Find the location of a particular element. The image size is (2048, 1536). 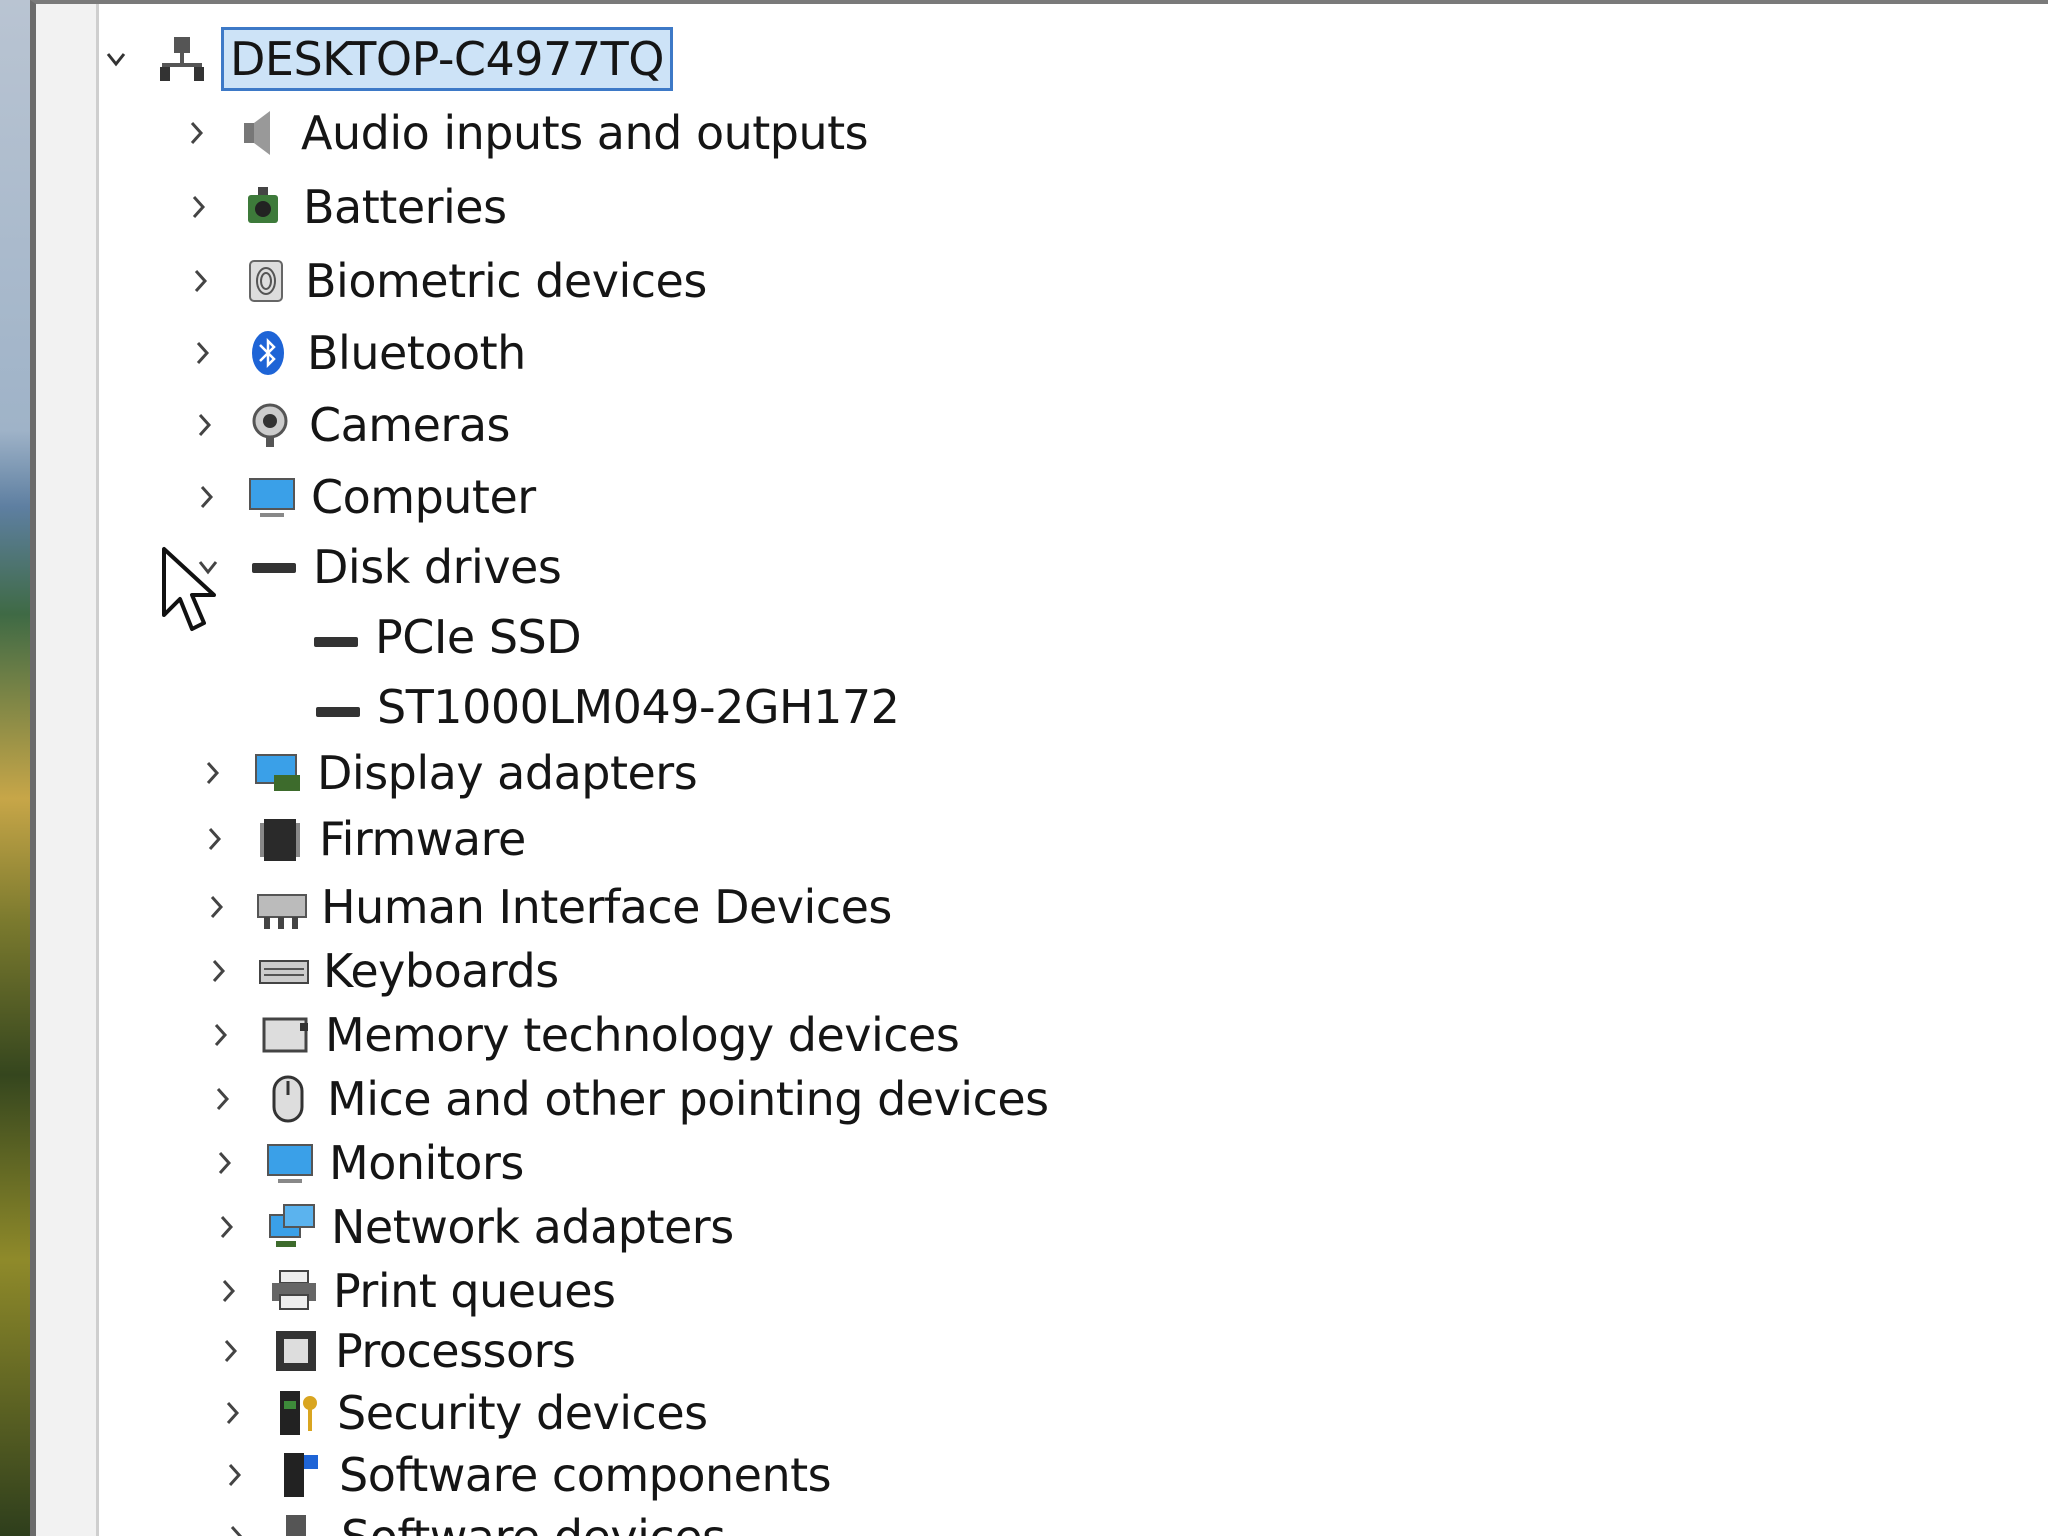

tree-item-biometric: Biometric devices is located at coordinates (445, 281).